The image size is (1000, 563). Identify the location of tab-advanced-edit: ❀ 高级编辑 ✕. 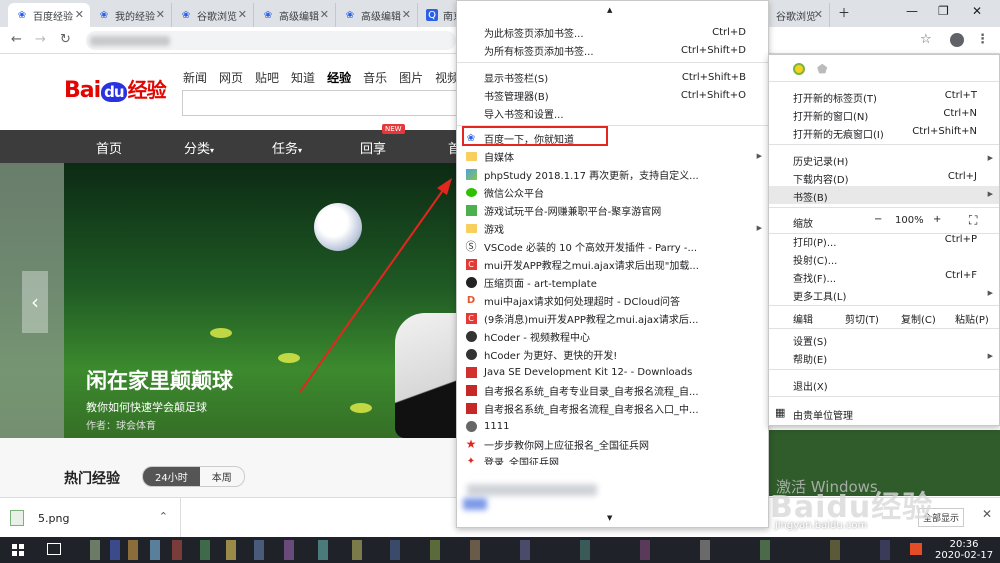
(295, 15).